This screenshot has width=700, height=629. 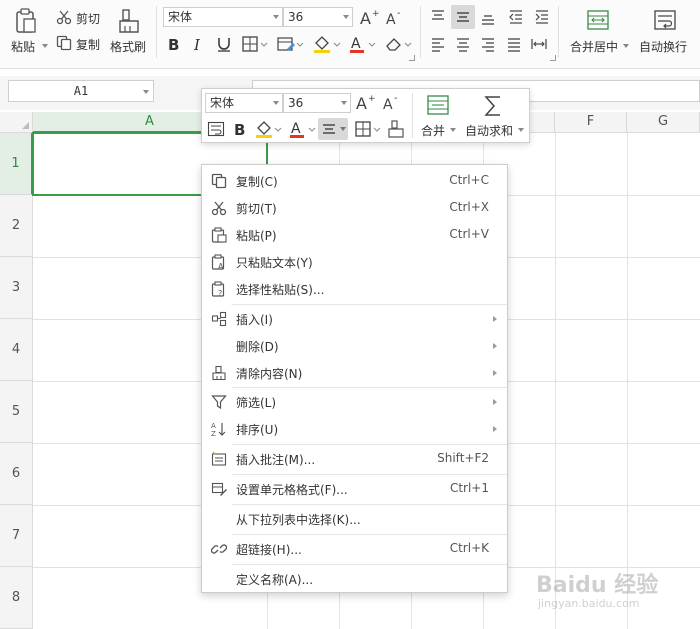 What do you see at coordinates (213, 433) in the screenshot?
I see `svg-text: Z` at bounding box center [213, 433].